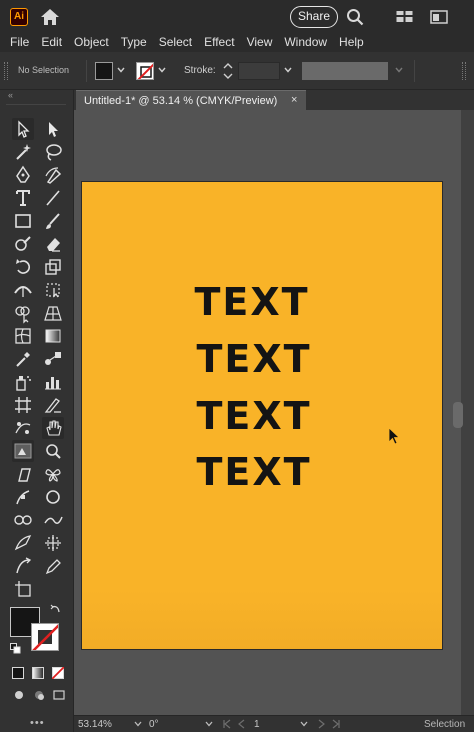 The width and height of the screenshot is (474, 732). What do you see at coordinates (39, 695) in the screenshot?
I see `draw-behind-icon` at bounding box center [39, 695].